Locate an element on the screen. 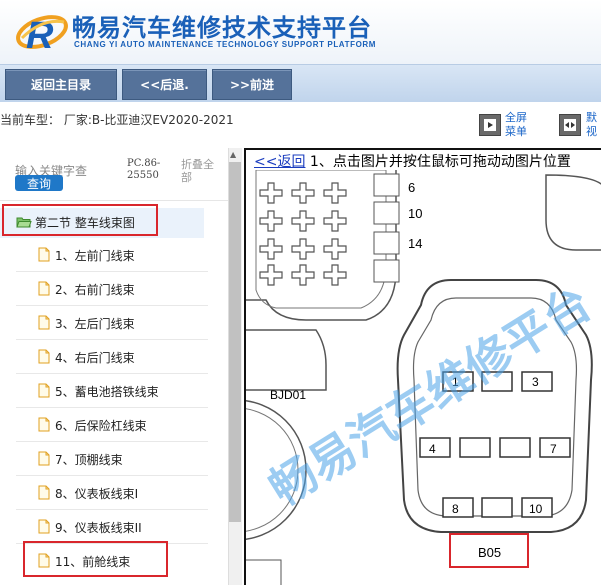 The image size is (601, 585). pin-label: 8 is located at coordinates (455, 509).